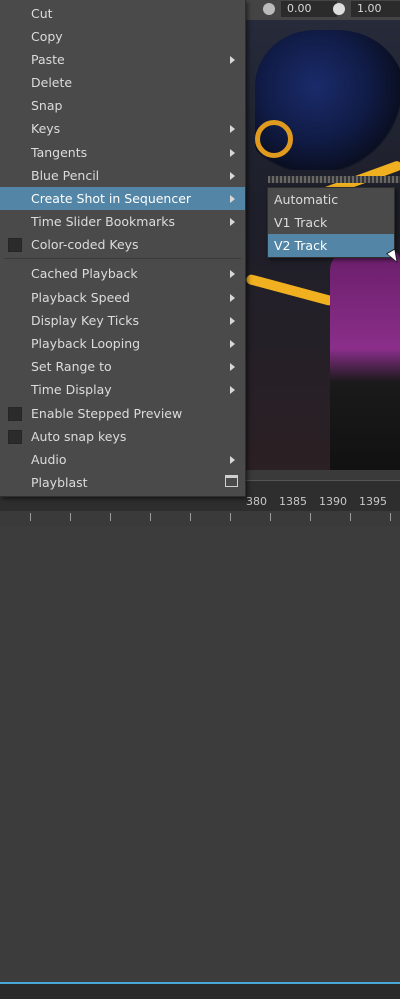 The height and width of the screenshot is (999, 400). I want to click on glow-ring, so click(274, 139).